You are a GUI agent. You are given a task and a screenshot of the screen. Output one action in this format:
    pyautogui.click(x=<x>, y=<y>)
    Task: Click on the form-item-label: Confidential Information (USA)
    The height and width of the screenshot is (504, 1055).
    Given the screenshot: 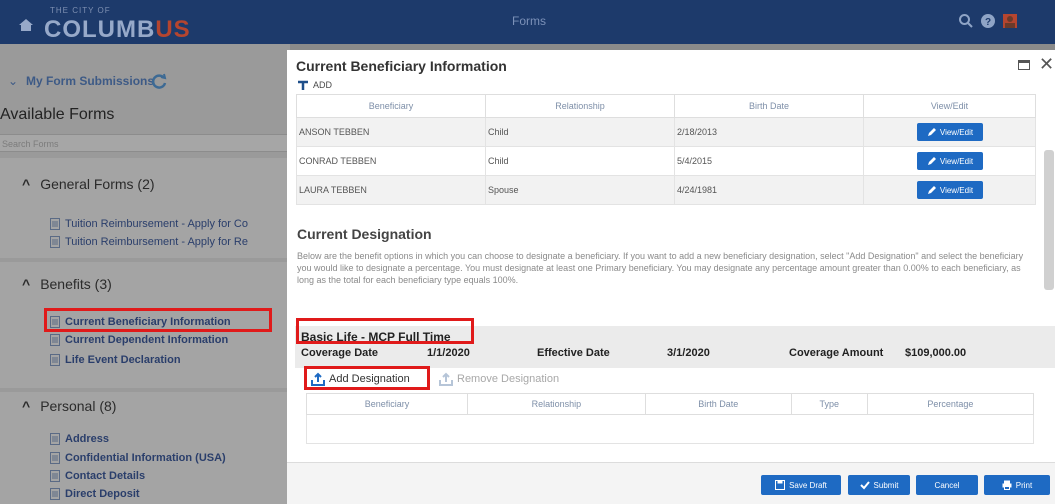 What is the action you would take?
    pyautogui.click(x=145, y=458)
    